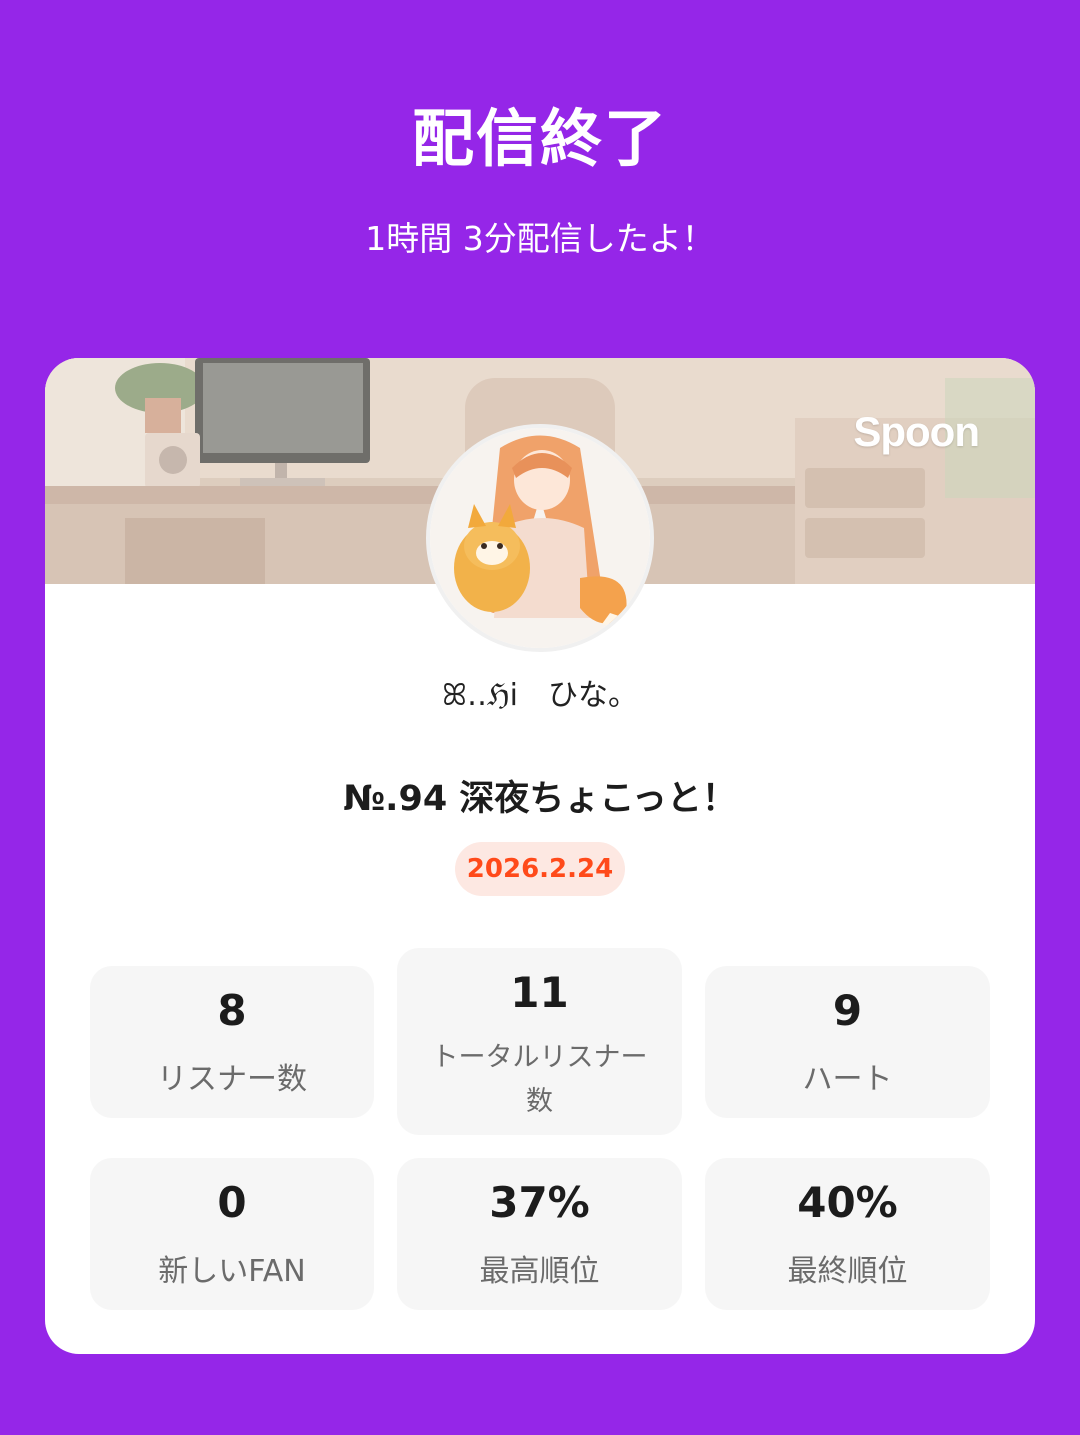 The image size is (1080, 1435). I want to click on stat-total-listeners: 11 トータルリスナー数, so click(539, 1041).